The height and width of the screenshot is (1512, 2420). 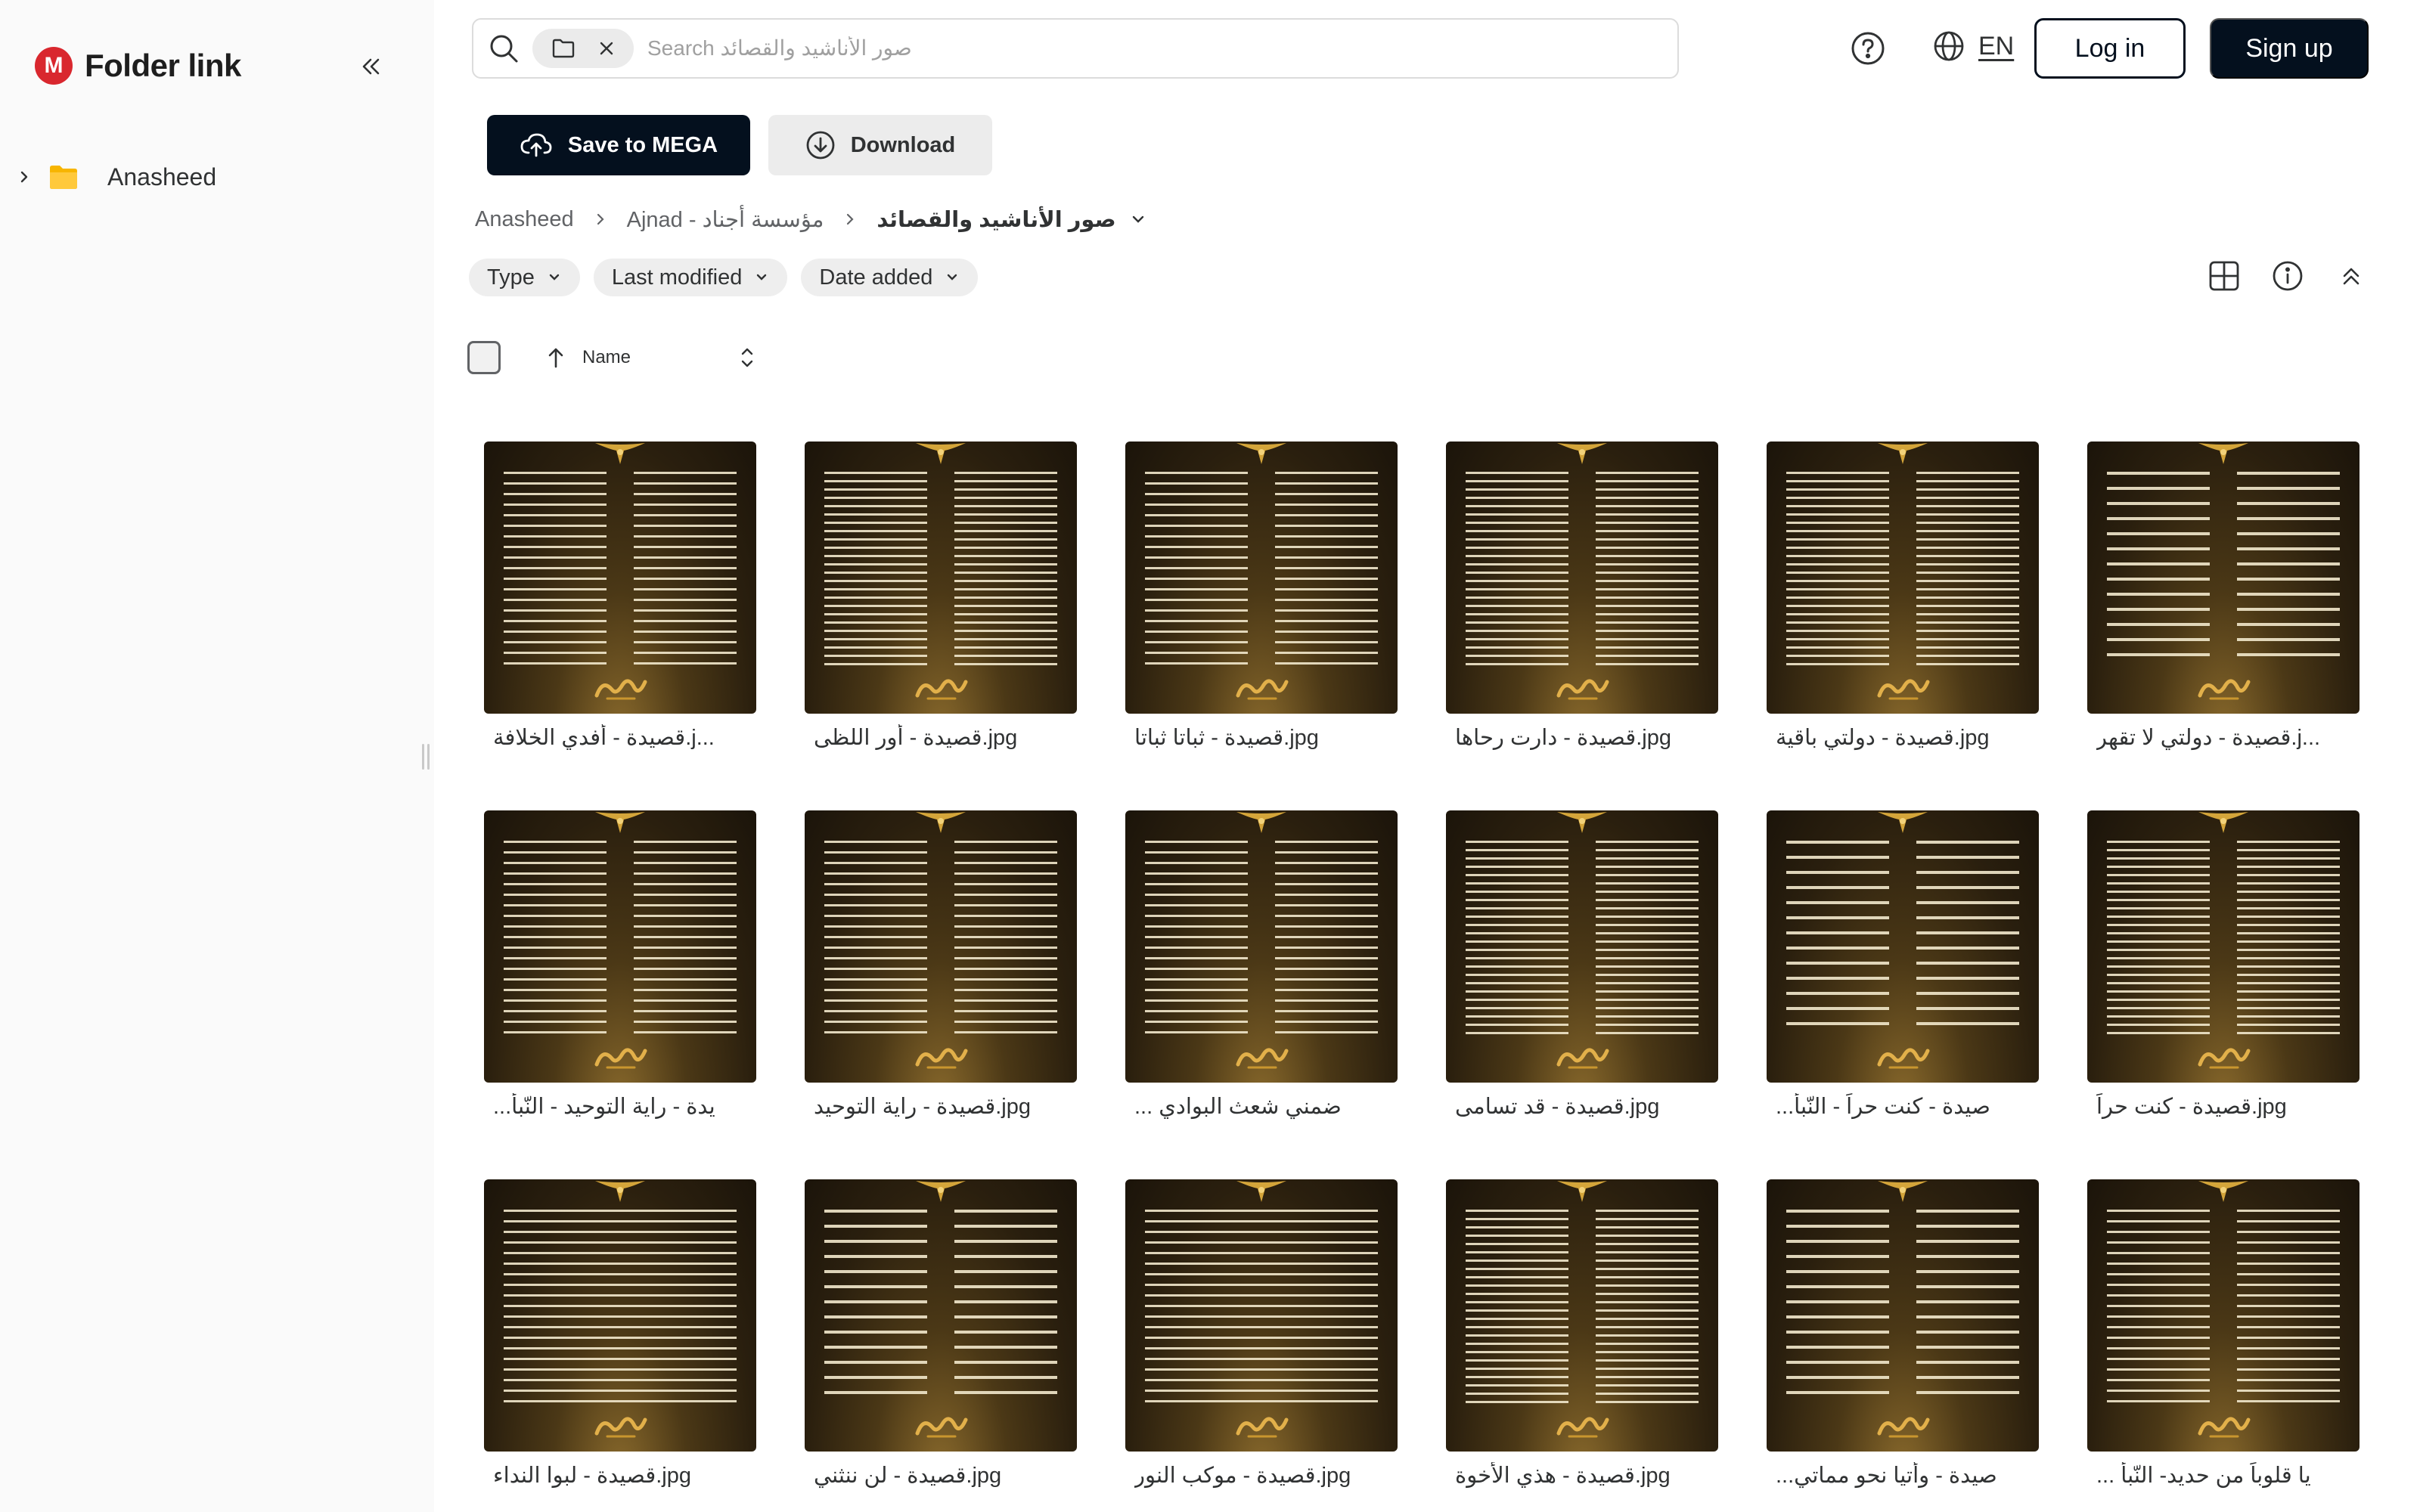 What do you see at coordinates (524, 219) in the screenshot?
I see `breadcrumb-item-anasheed: Anasheed` at bounding box center [524, 219].